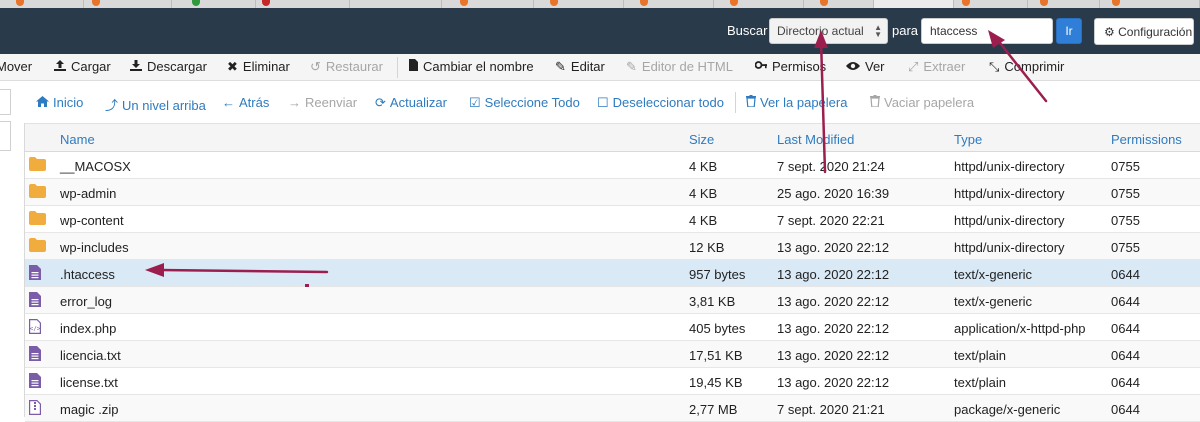  Describe the element at coordinates (703, 220) in the screenshot. I see `file-size: 4 KB` at that location.